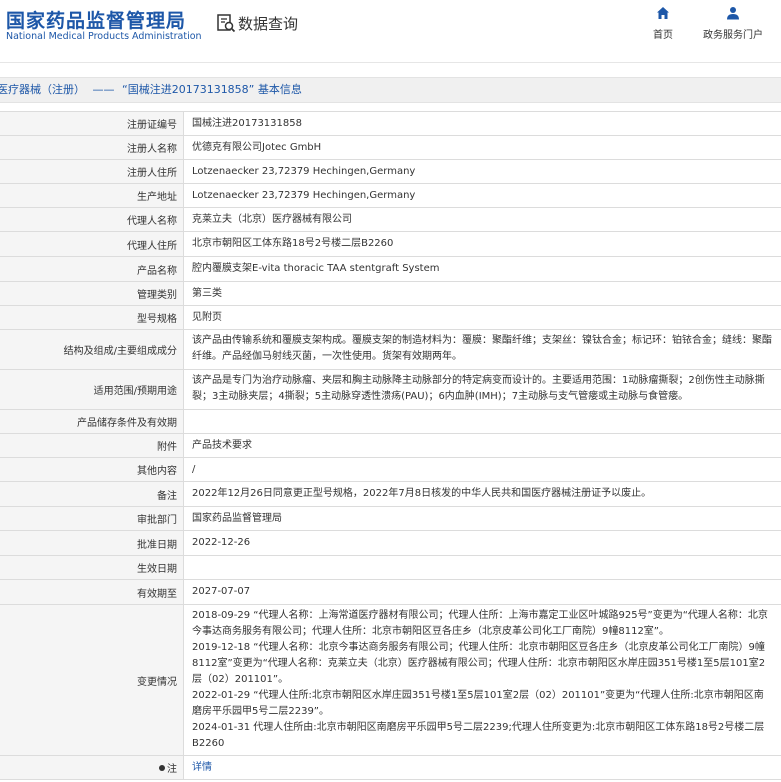  Describe the element at coordinates (92, 317) in the screenshot. I see `label-model: 型号规格` at that location.